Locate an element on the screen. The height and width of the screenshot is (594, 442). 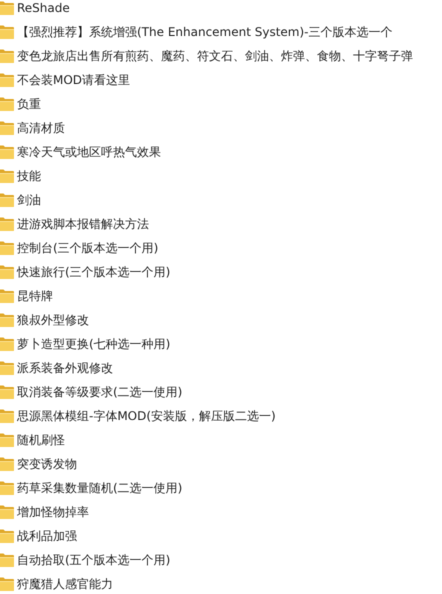
folder-item: 剑油 is located at coordinates (221, 200).